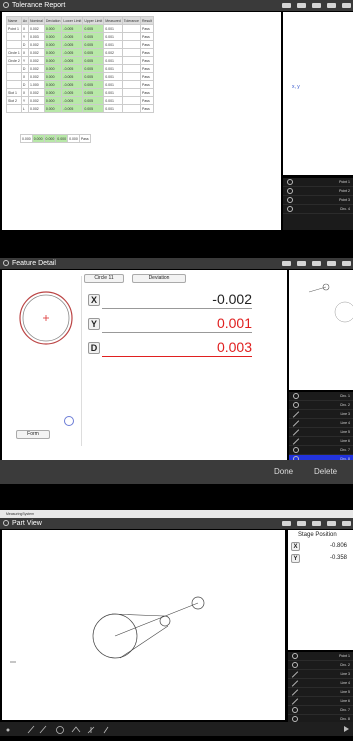 This screenshot has height=741, width=353. Describe the element at coordinates (146, 20) in the screenshot. I see `table-header-cell: Result` at that location.